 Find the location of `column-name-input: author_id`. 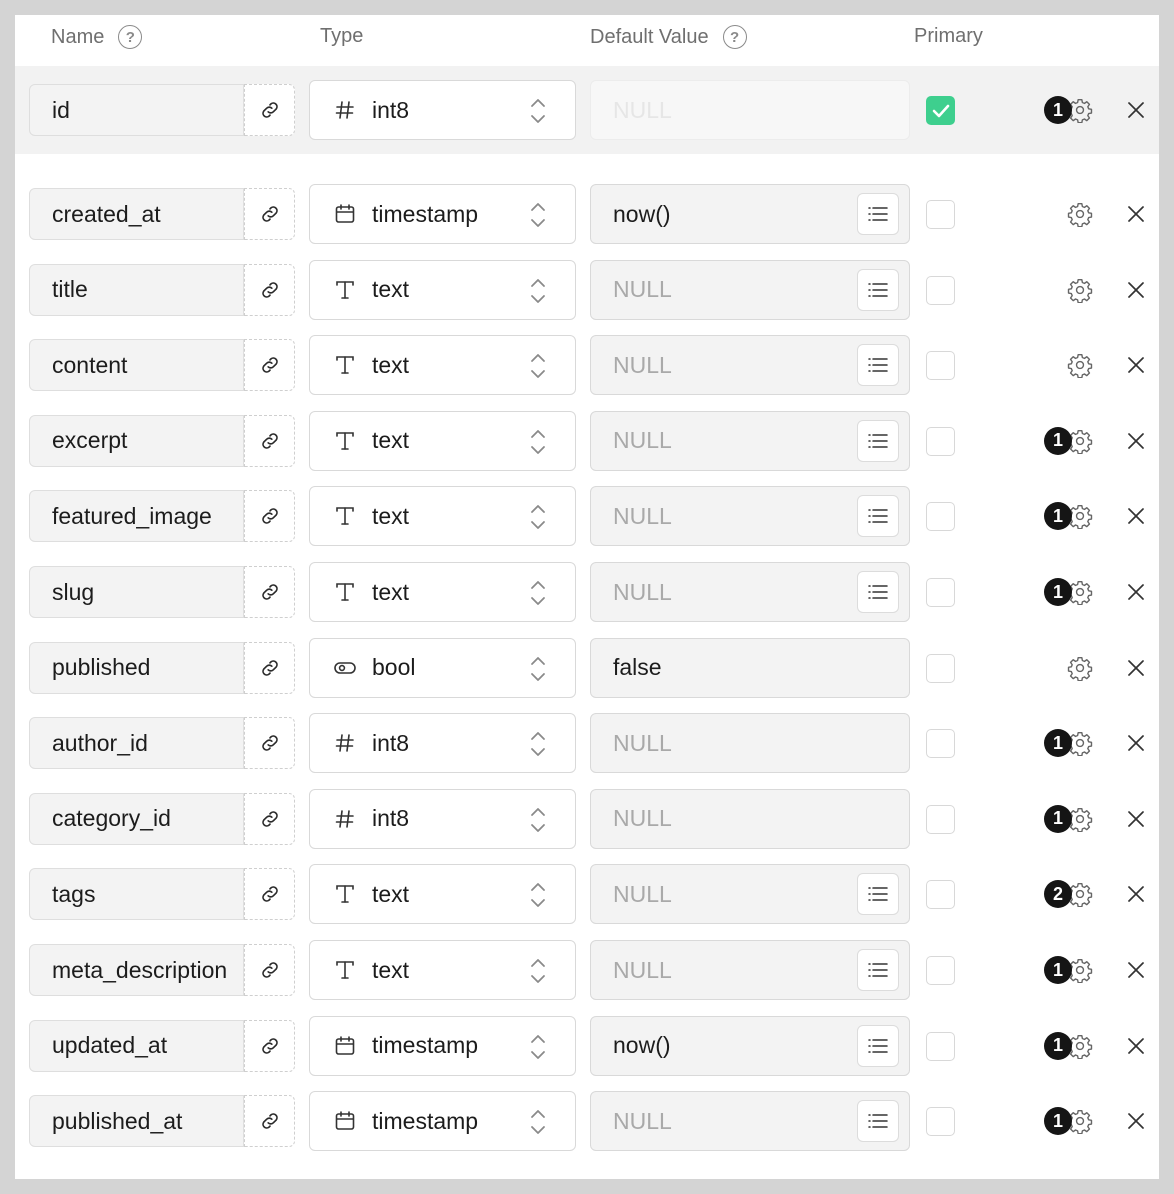

column-name-input: author_id is located at coordinates (136, 743).